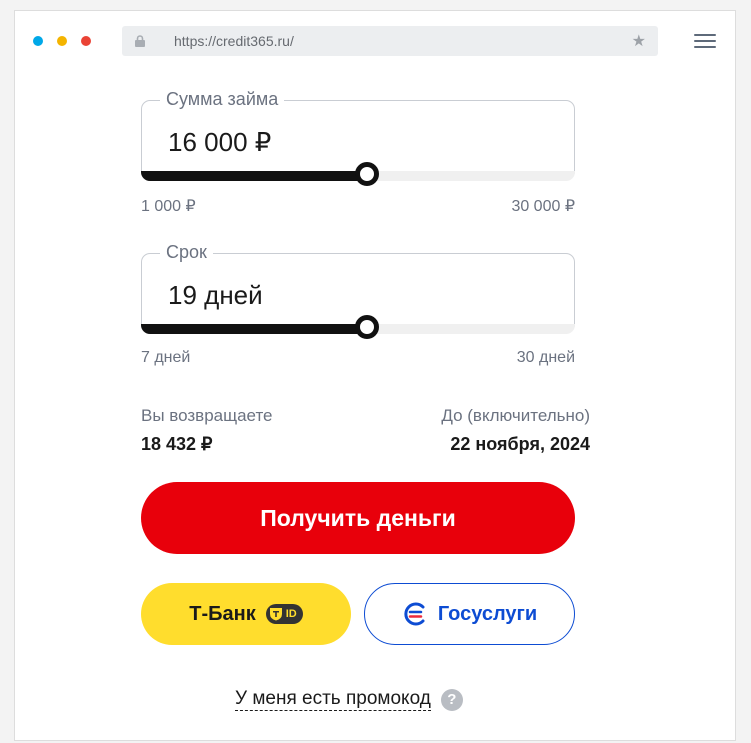  What do you see at coordinates (291, 614) in the screenshot?
I see `tbank-id-text: ID` at bounding box center [291, 614].